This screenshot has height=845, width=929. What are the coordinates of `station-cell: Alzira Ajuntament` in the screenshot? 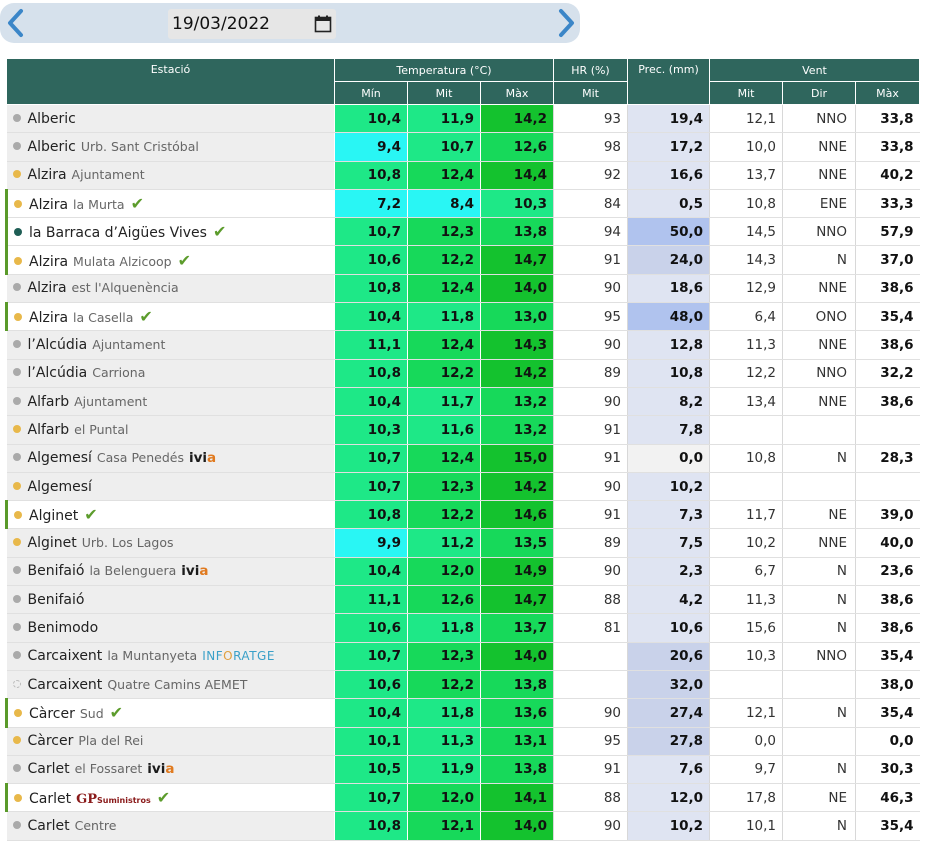 It's located at (170, 175).